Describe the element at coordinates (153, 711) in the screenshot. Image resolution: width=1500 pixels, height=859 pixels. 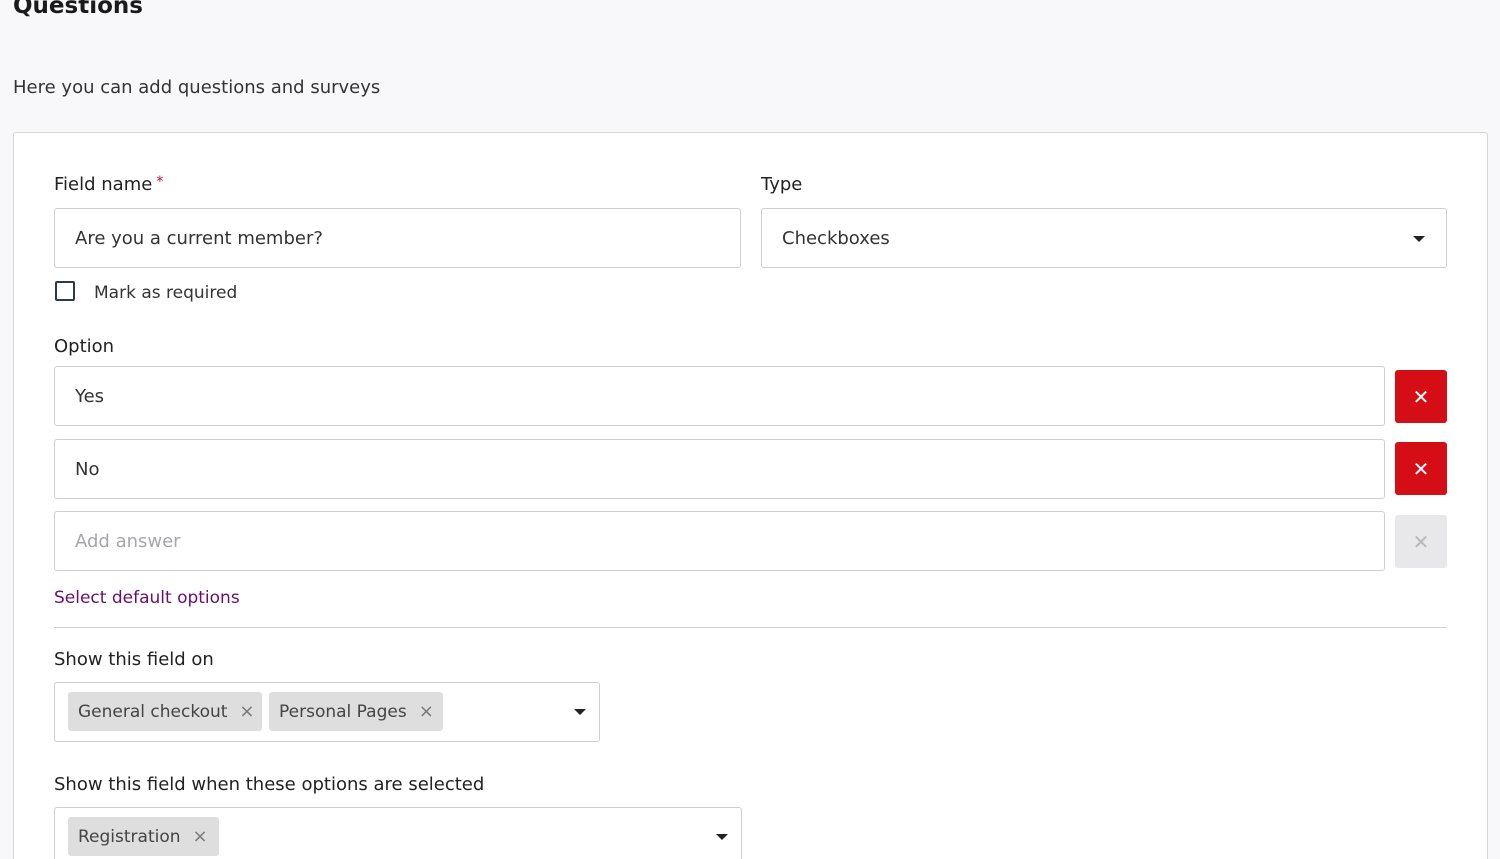
I see `tag-label: General checkout` at that location.